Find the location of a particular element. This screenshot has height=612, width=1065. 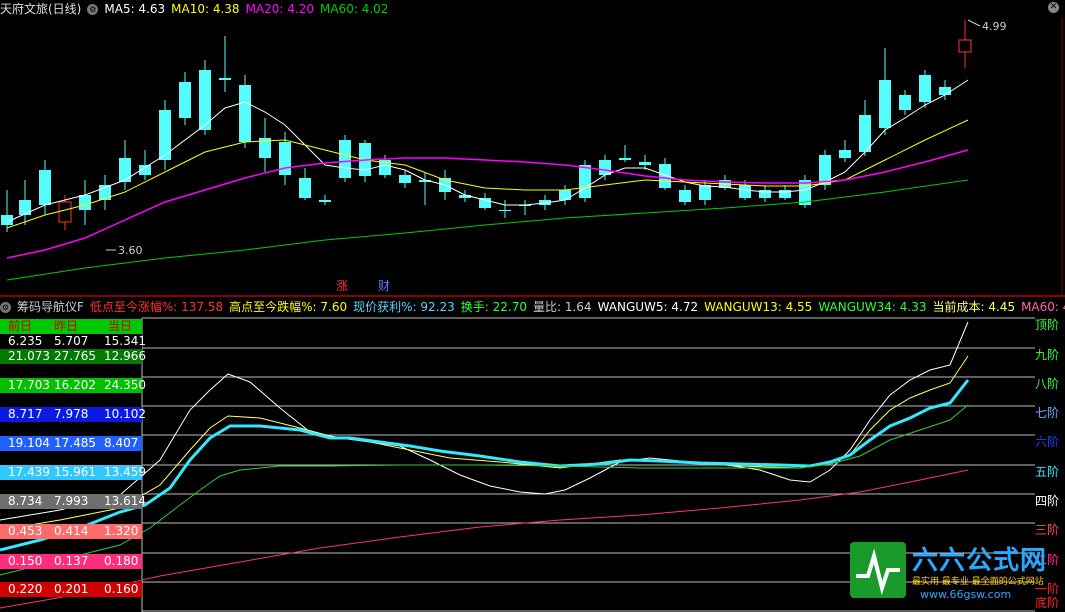

site-logo: 六六公式网 最实用 最专业 最全面的公式网站 www.66gsw.com is located at coordinates (956, 576).